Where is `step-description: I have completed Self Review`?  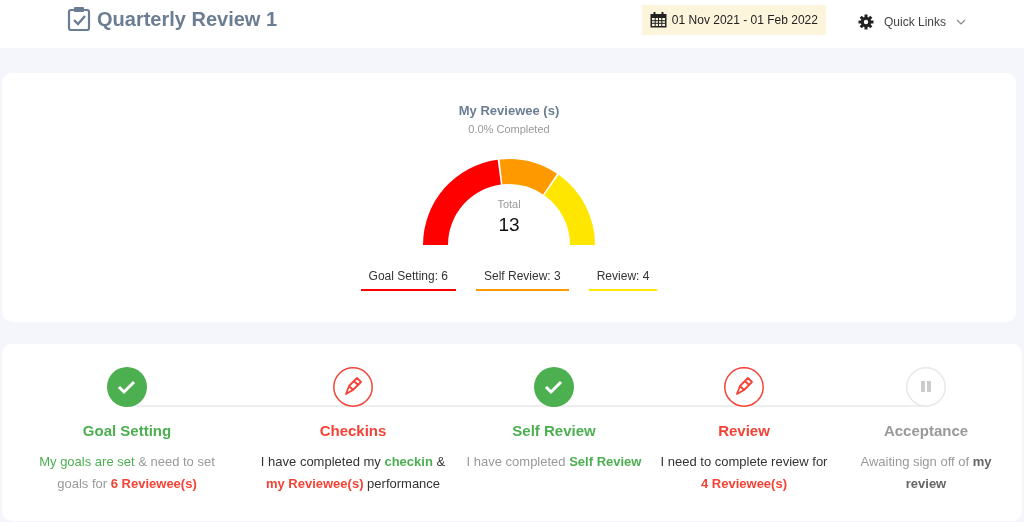 step-description: I have completed Self Review is located at coordinates (554, 462).